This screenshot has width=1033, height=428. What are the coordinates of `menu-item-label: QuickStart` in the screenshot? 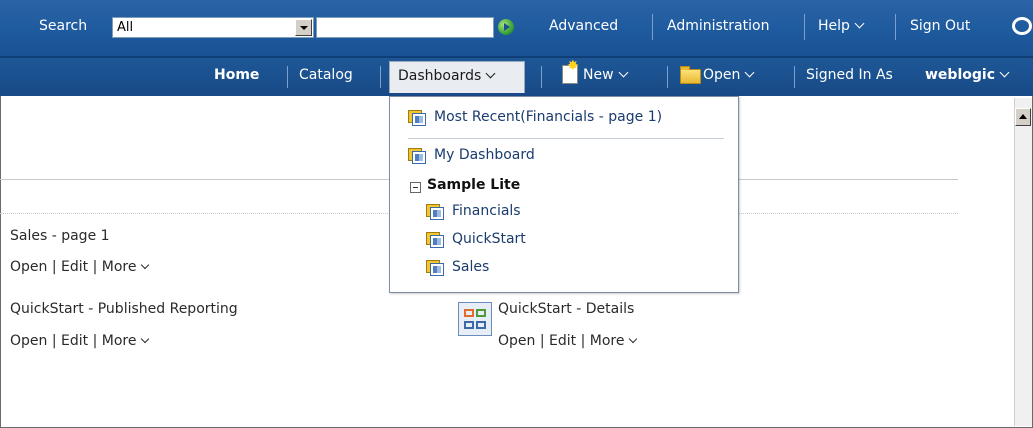 It's located at (489, 239).